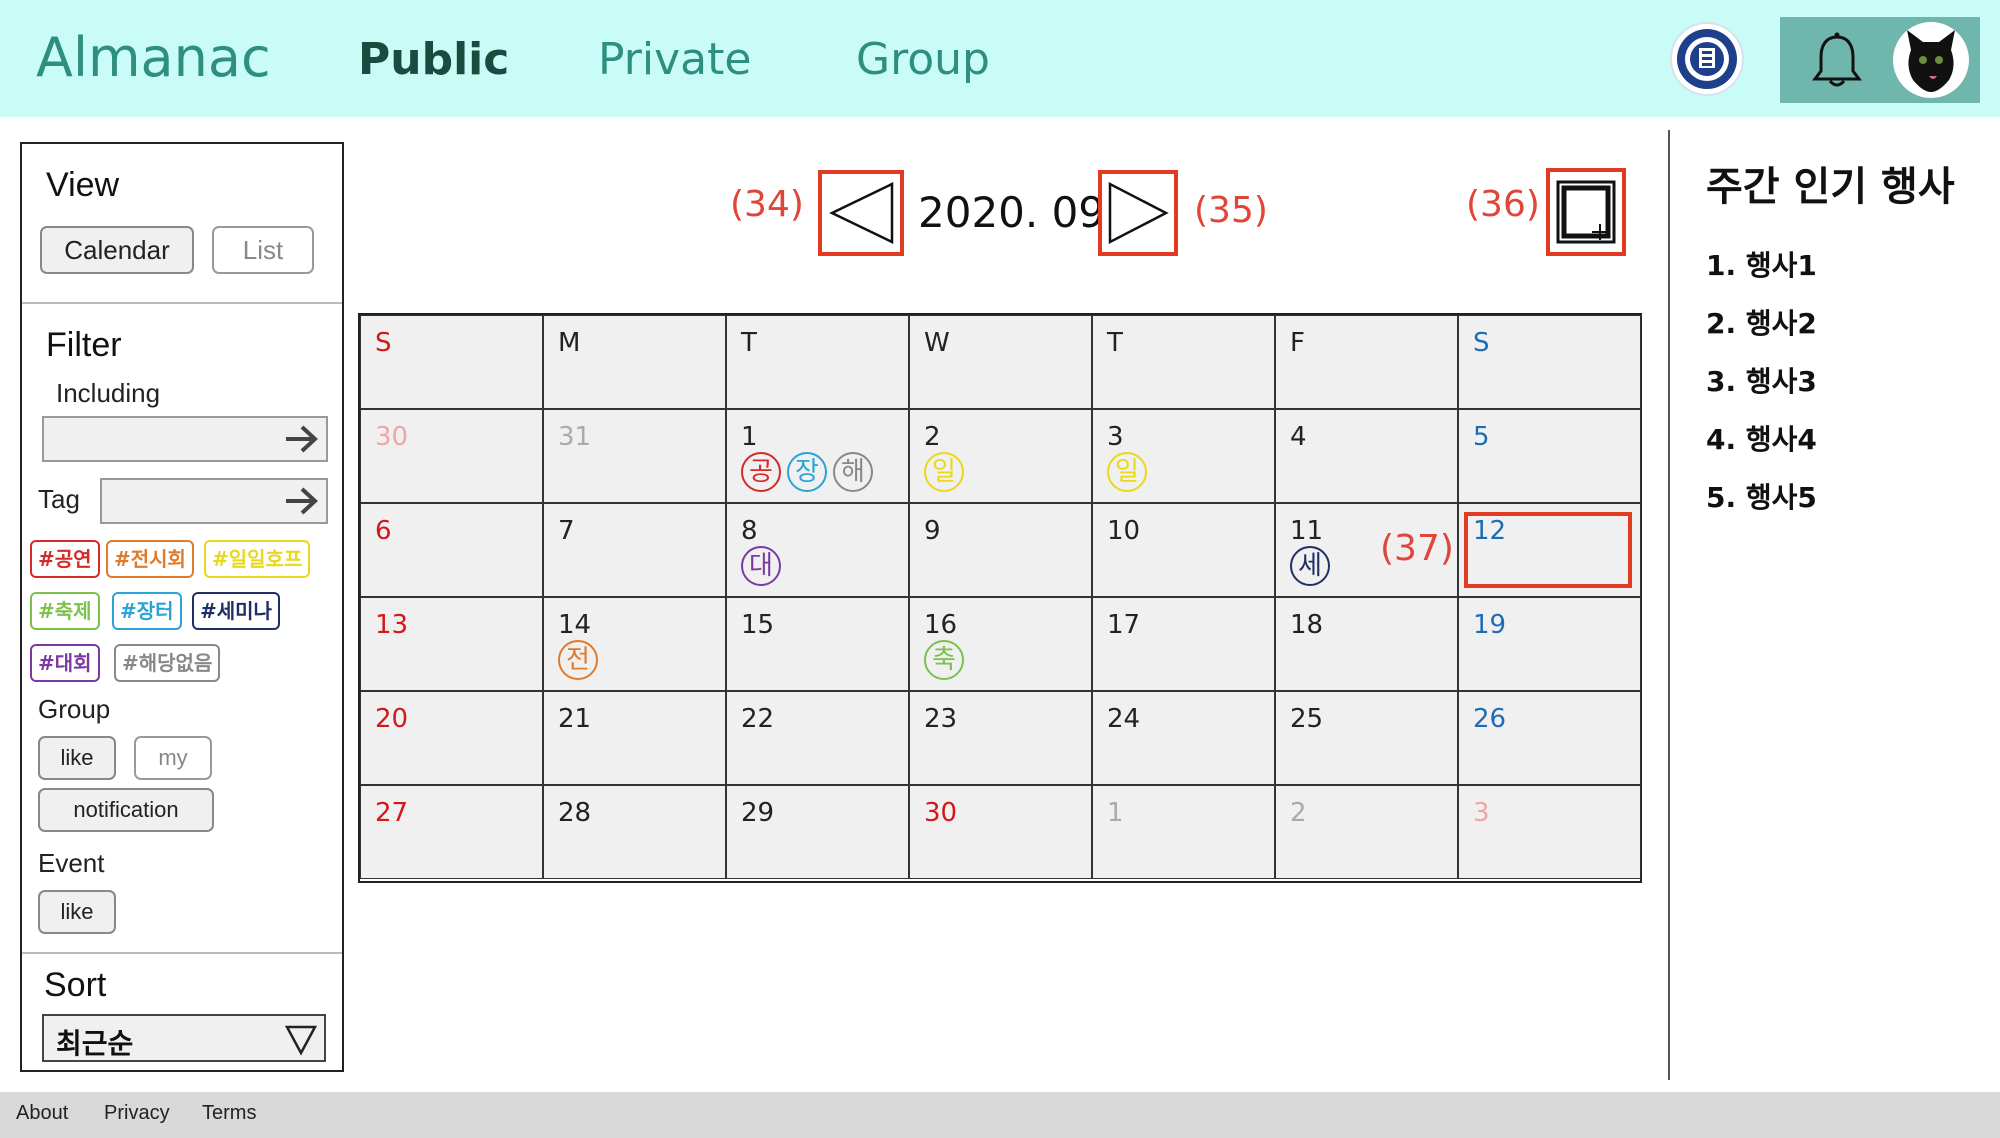  I want to click on weekday-label: T, so click(749, 343).